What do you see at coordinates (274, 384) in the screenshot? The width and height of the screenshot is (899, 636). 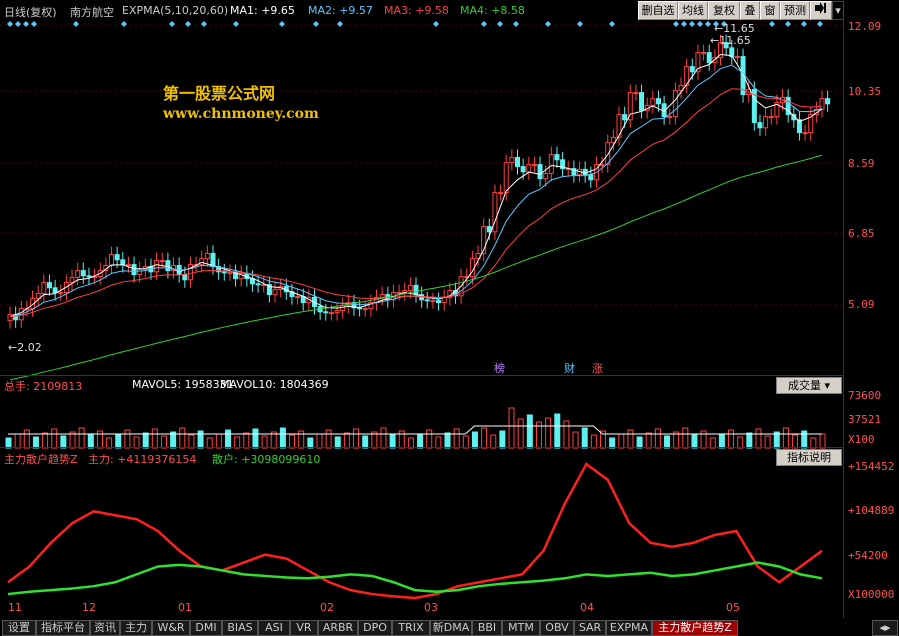 I see `mavol10-value: MAVOL10: 1804369` at bounding box center [274, 384].